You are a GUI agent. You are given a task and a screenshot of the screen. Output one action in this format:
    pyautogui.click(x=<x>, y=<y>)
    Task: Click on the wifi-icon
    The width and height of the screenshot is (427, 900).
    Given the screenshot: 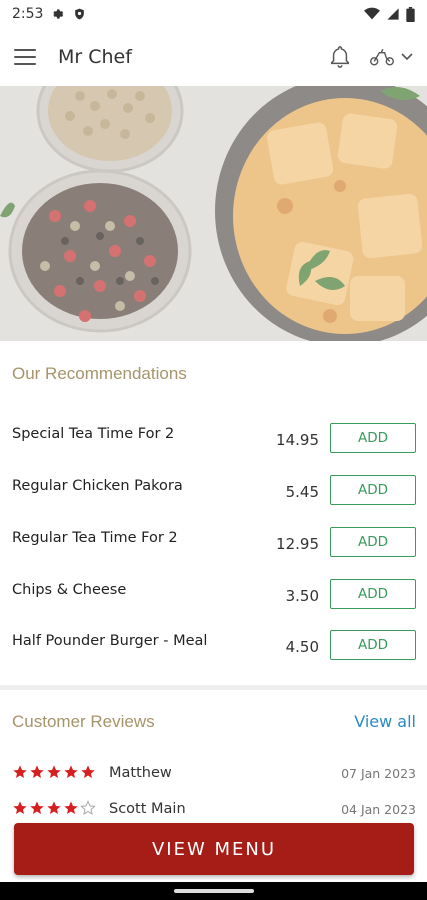 What is the action you would take?
    pyautogui.click(x=372, y=13)
    